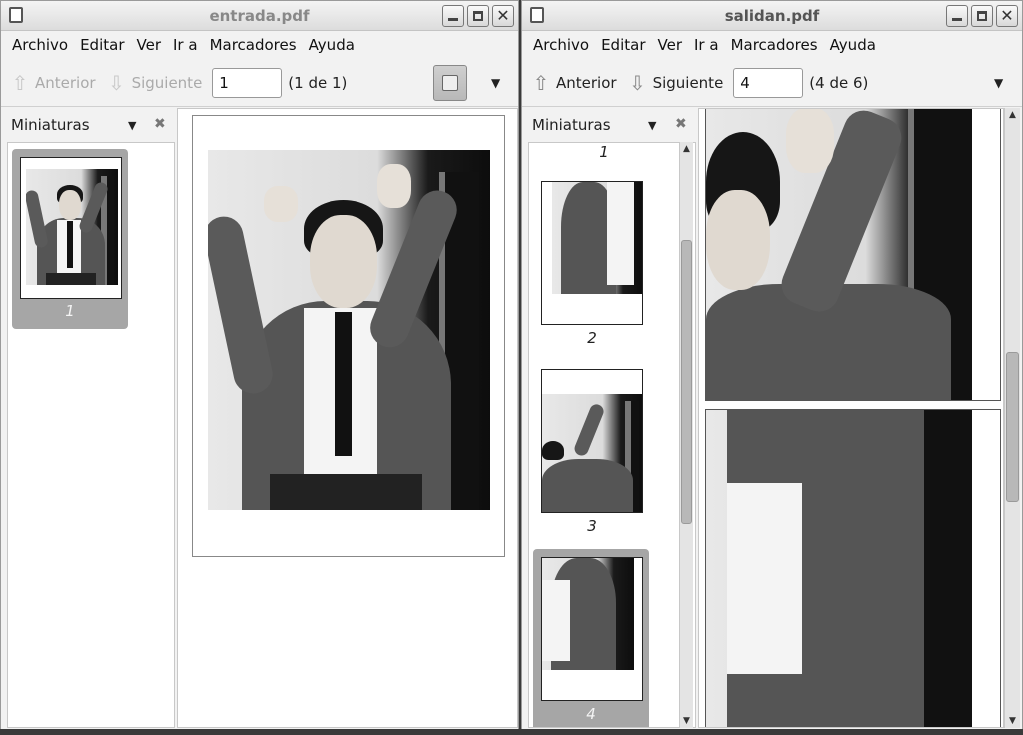 This screenshot has width=1023, height=735. Describe the element at coordinates (591, 714) in the screenshot. I see `thumbnail-label-4: 4` at that location.